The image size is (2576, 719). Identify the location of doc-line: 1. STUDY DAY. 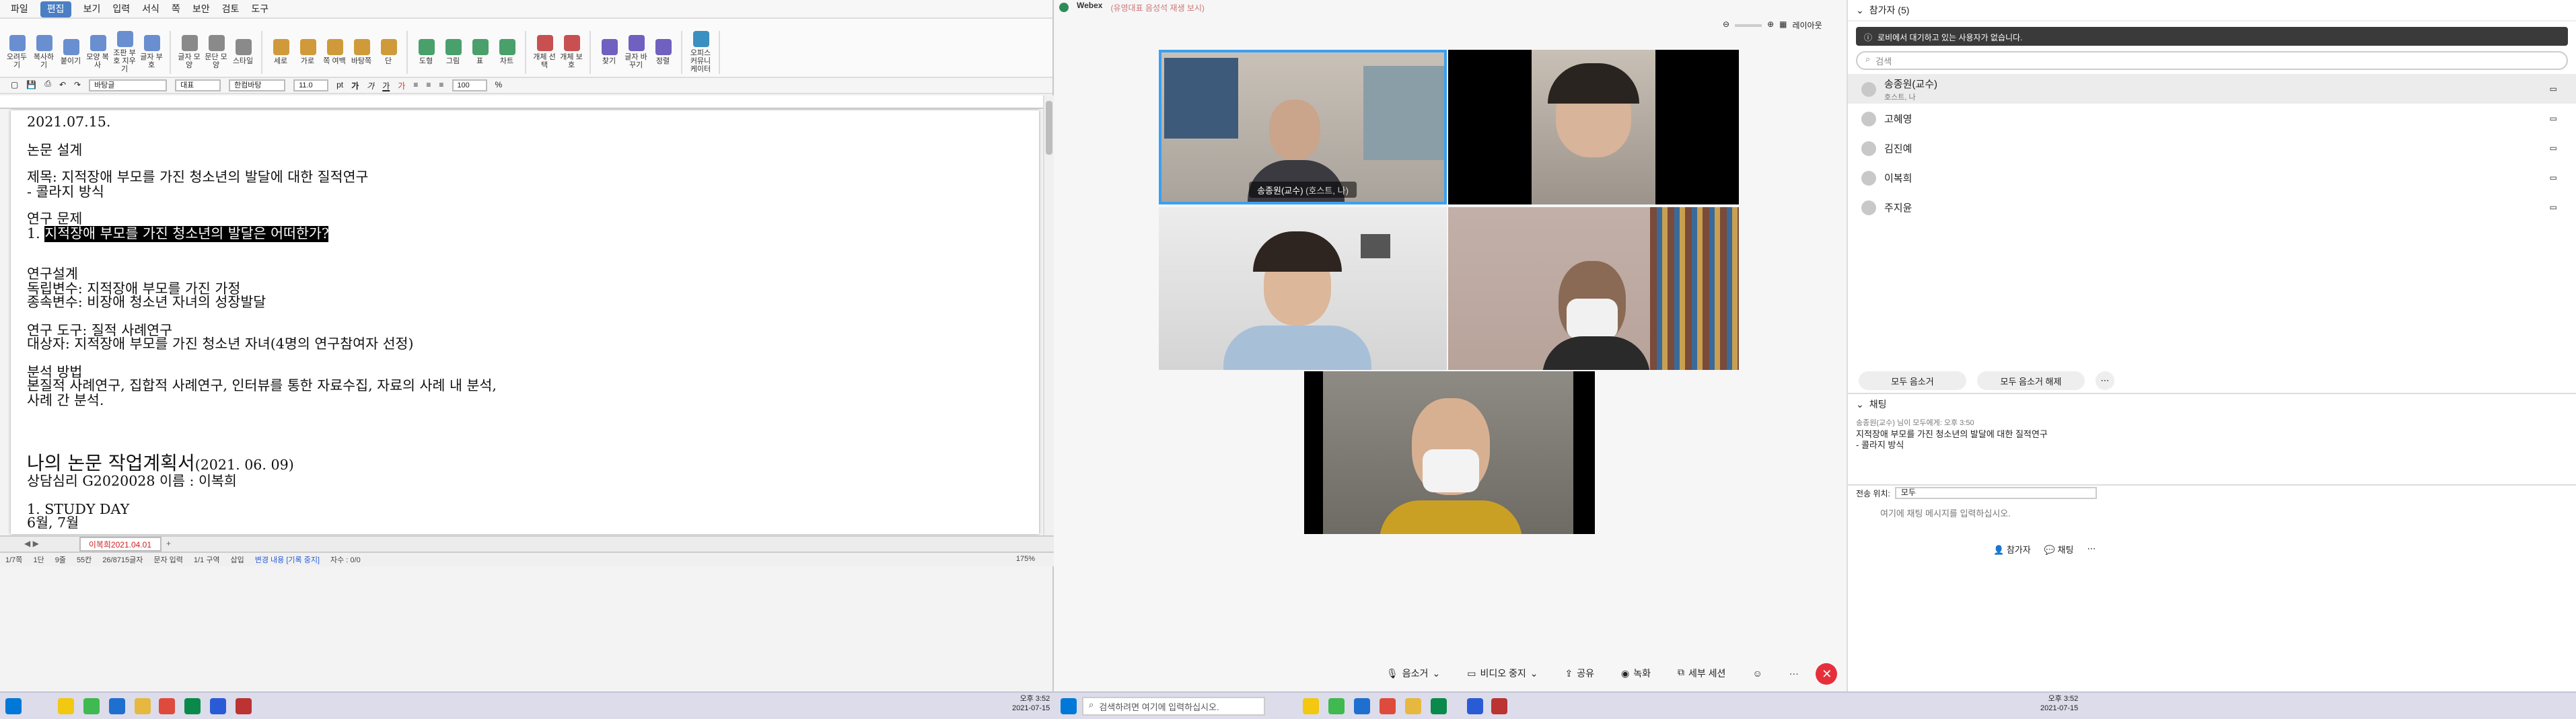
(262, 509).